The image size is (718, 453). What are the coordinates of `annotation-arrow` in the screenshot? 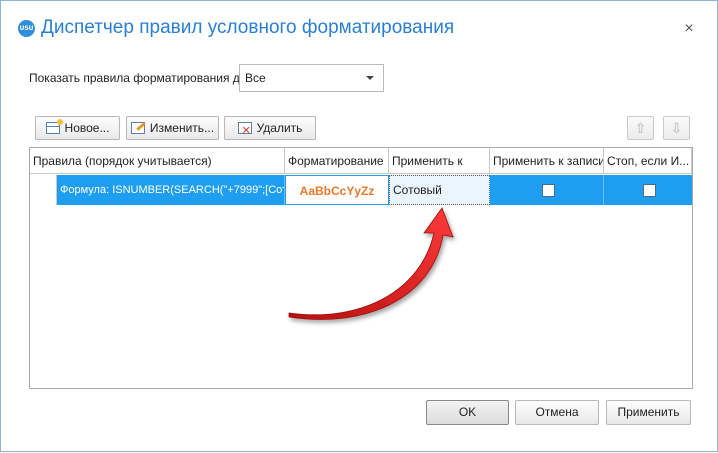 It's located at (371, 263).